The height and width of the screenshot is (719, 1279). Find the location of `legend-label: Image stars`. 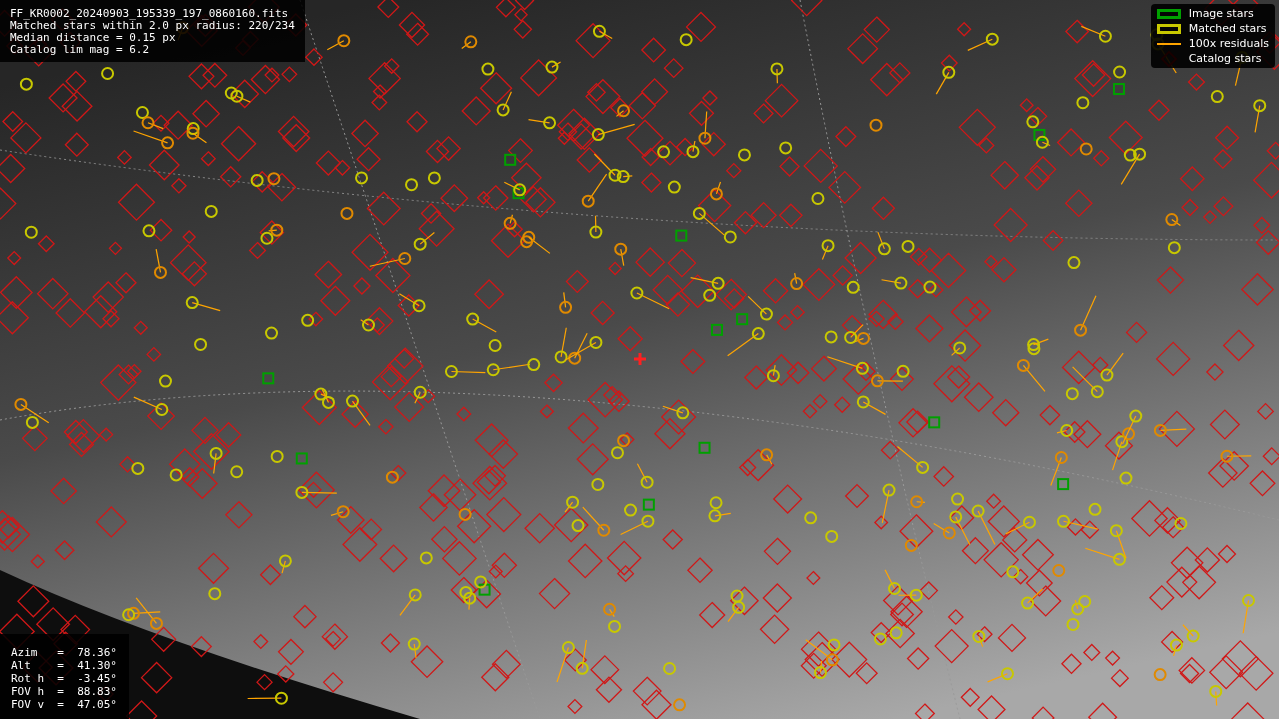

legend-label: Image stars is located at coordinates (1221, 13).